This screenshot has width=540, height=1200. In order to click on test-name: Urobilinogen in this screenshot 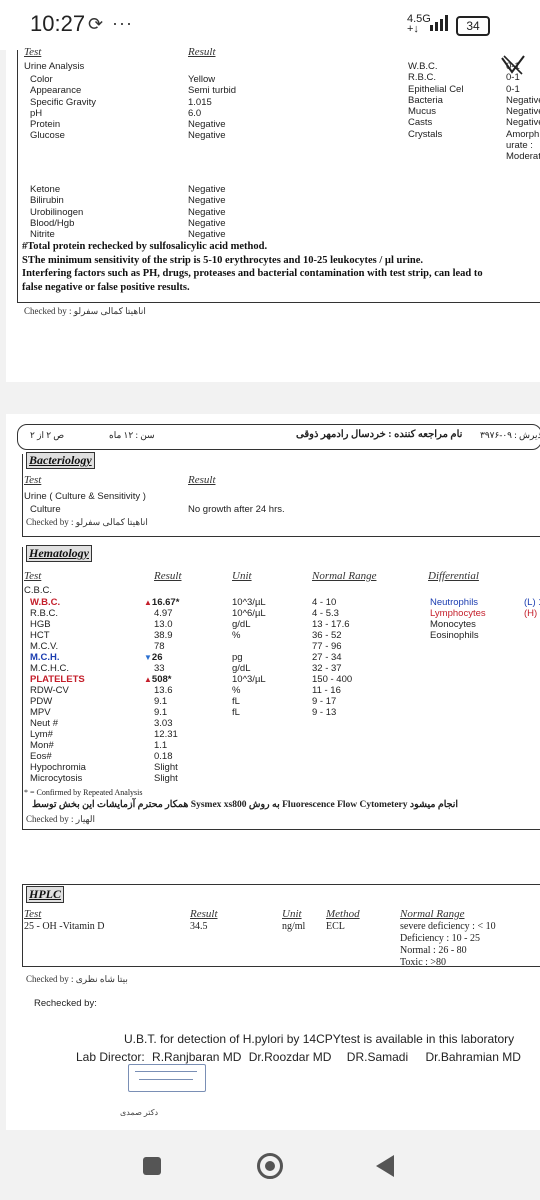, I will do `click(57, 212)`.